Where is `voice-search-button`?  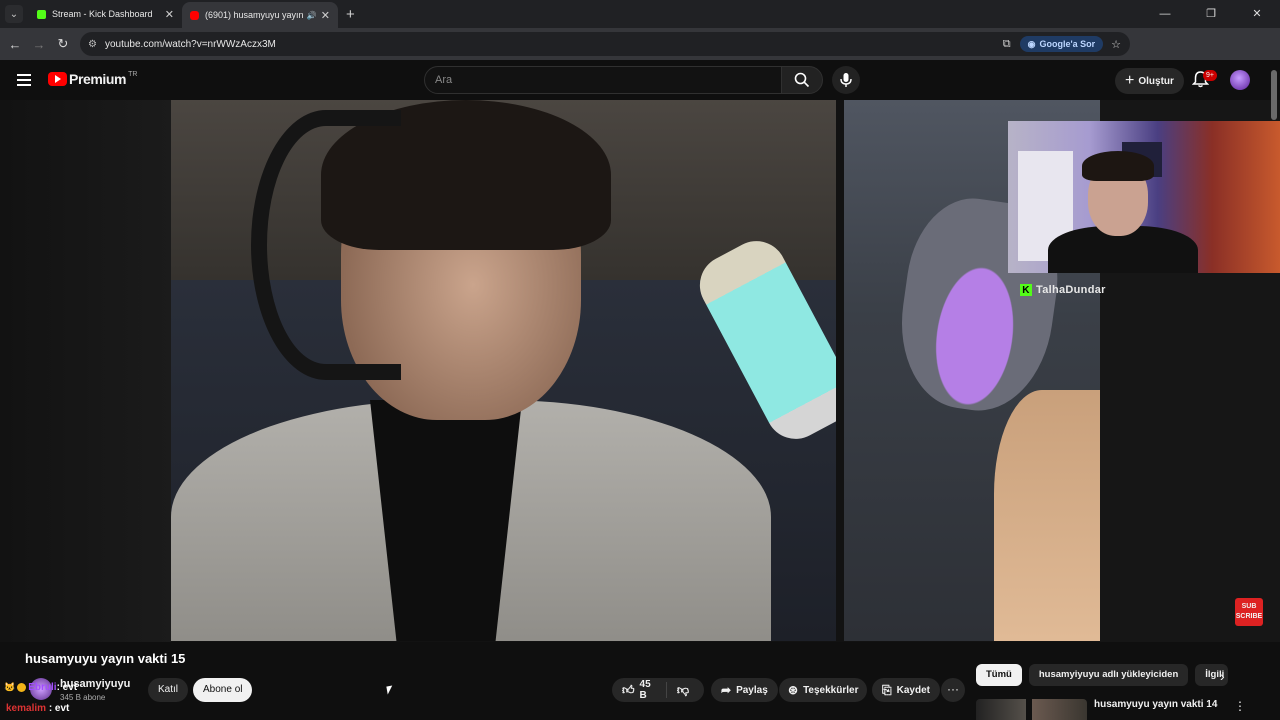
voice-search-button is located at coordinates (846, 80).